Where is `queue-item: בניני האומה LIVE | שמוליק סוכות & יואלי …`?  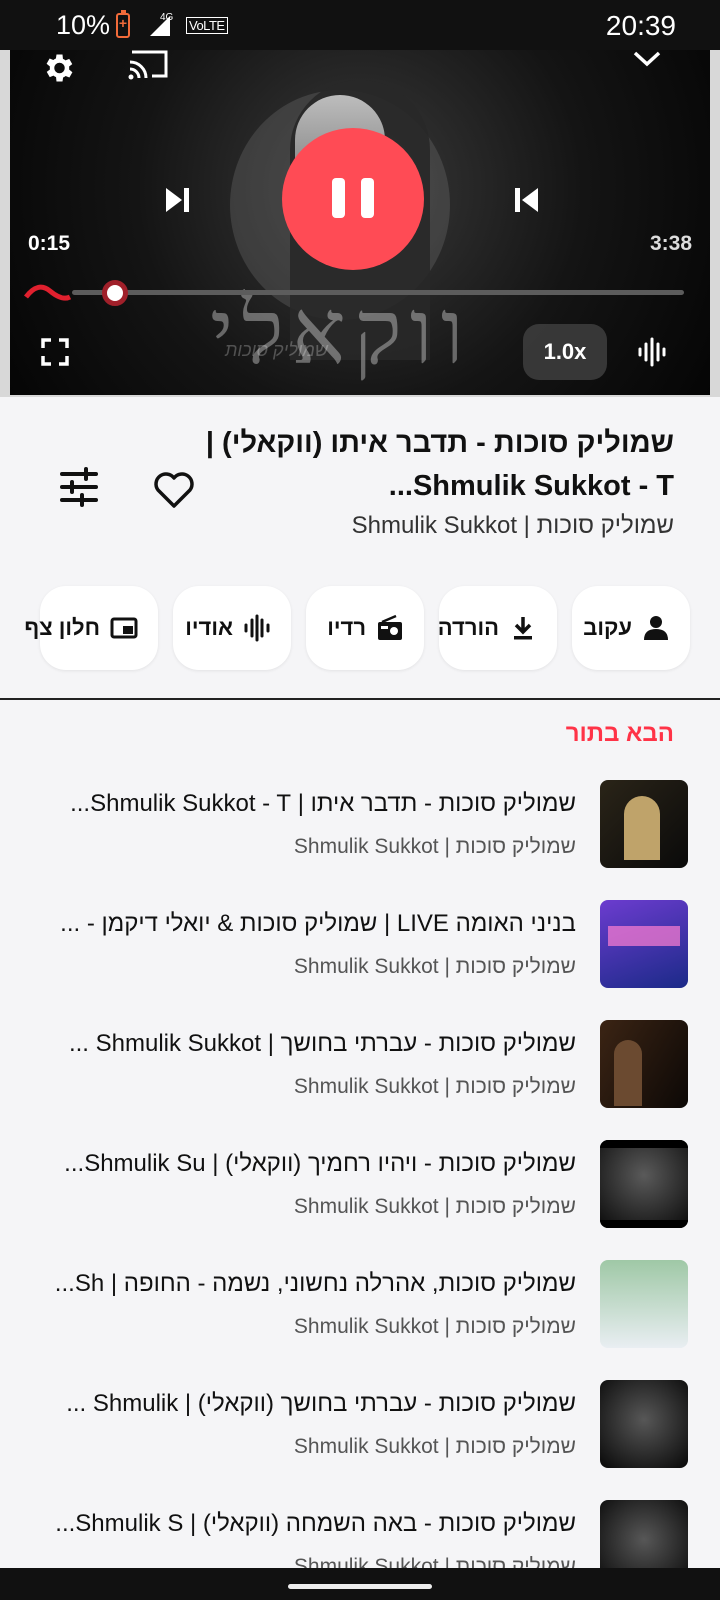 queue-item: בניני האומה LIVE | שמוליק סוכות & יואלי … is located at coordinates (360, 955).